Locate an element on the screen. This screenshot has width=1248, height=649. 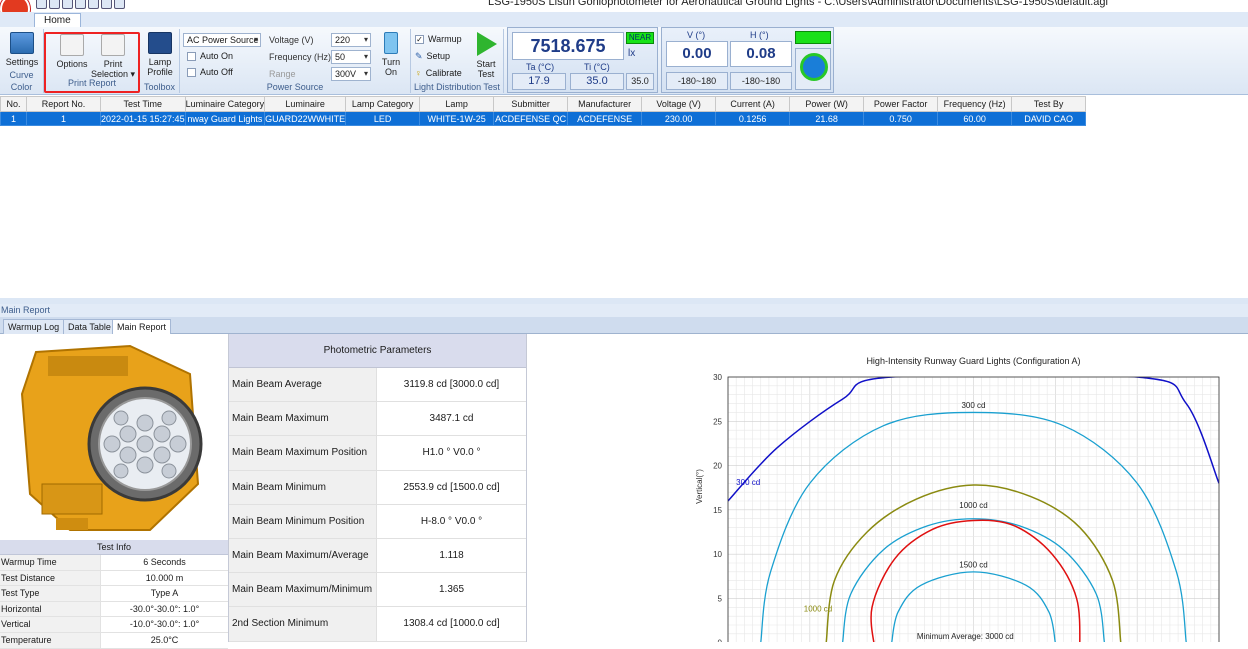
app-logo-icon is located at coordinates (15, 6).